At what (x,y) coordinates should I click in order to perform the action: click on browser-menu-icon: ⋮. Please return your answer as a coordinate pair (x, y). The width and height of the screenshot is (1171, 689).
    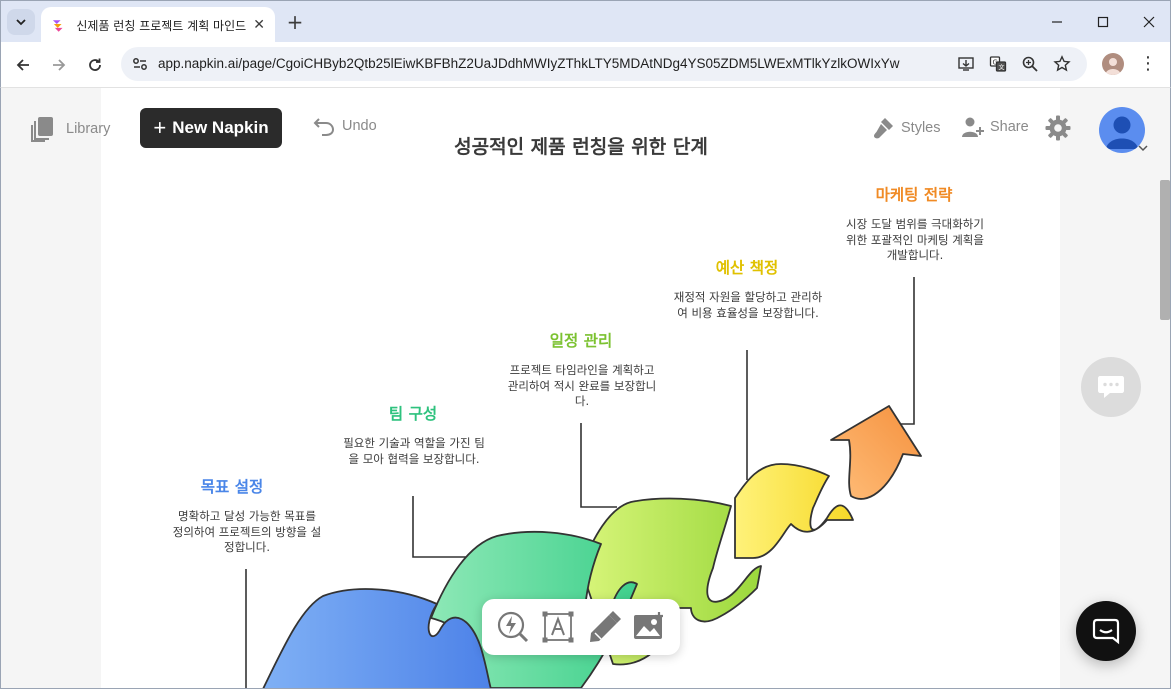
    Looking at the image, I should click on (1148, 64).